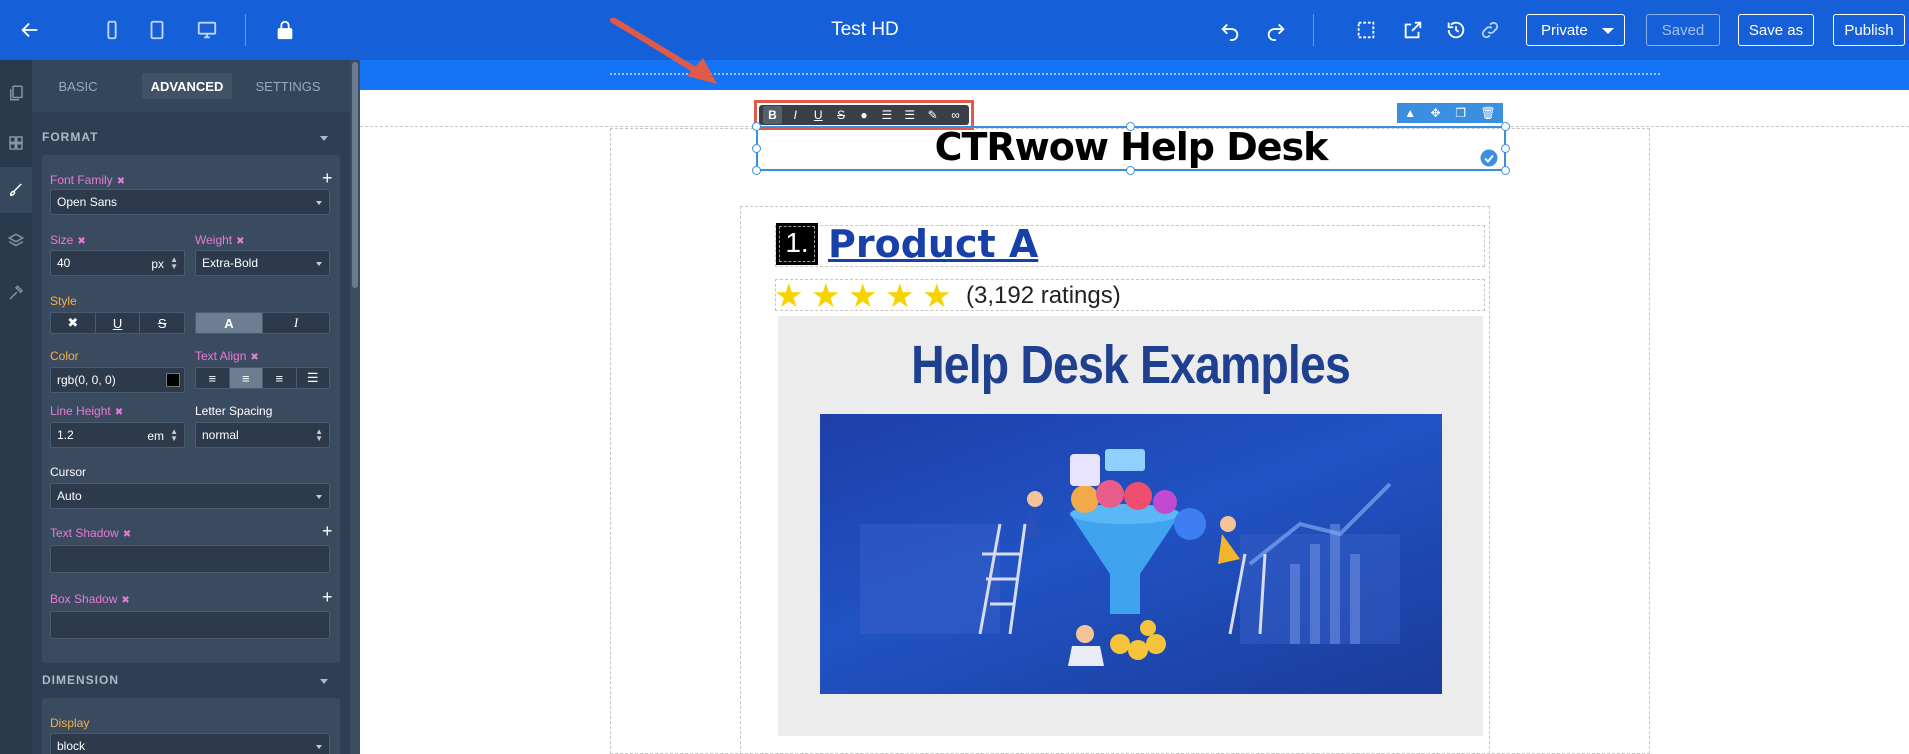  Describe the element at coordinates (954, 30) in the screenshot. I see `top-bar: Test HD Private Saved Save as Publish` at that location.